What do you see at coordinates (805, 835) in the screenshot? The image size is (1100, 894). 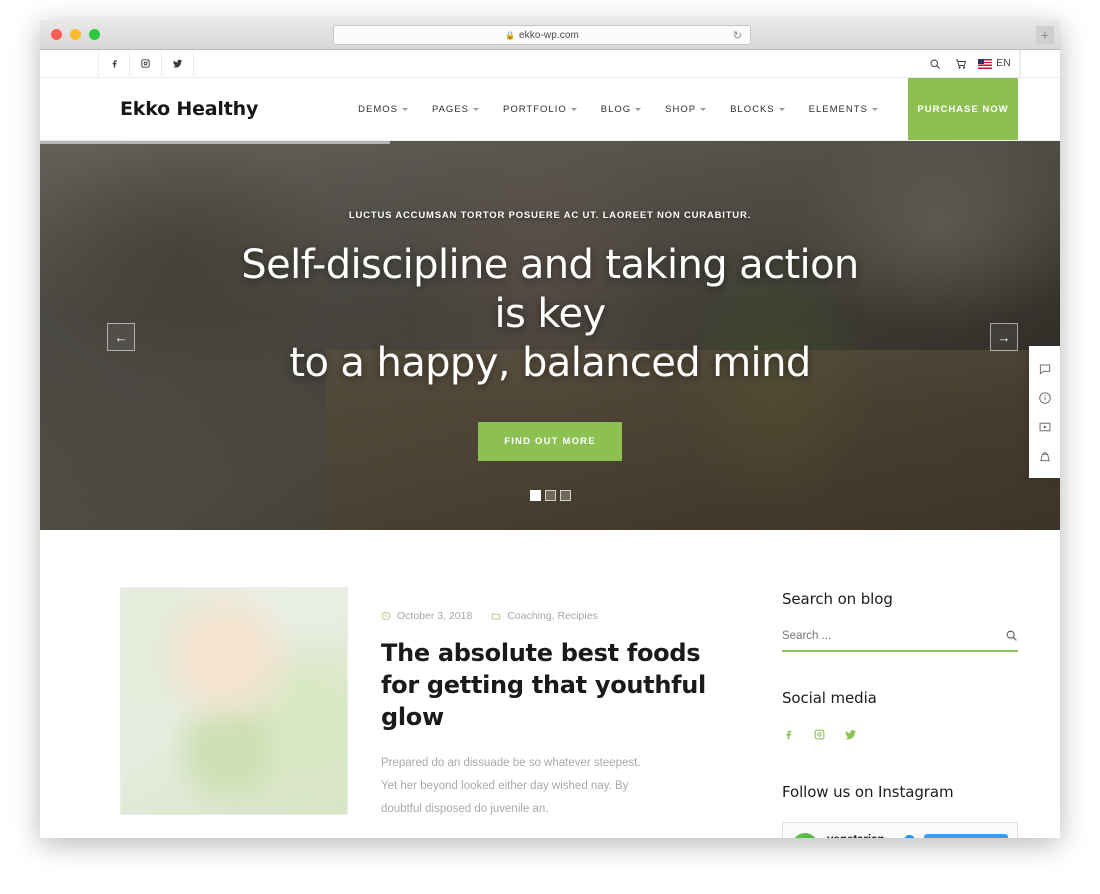 I see `avatar: vt` at bounding box center [805, 835].